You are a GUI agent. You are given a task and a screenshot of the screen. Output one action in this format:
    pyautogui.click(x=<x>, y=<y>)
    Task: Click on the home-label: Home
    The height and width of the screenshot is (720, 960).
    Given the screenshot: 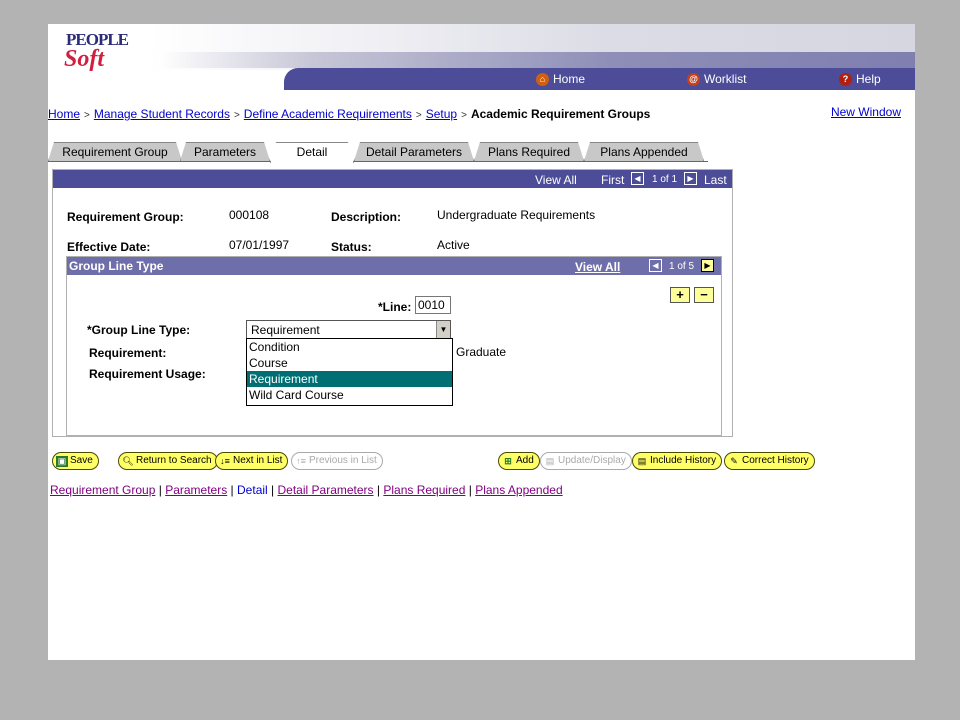 What is the action you would take?
    pyautogui.click(x=569, y=79)
    